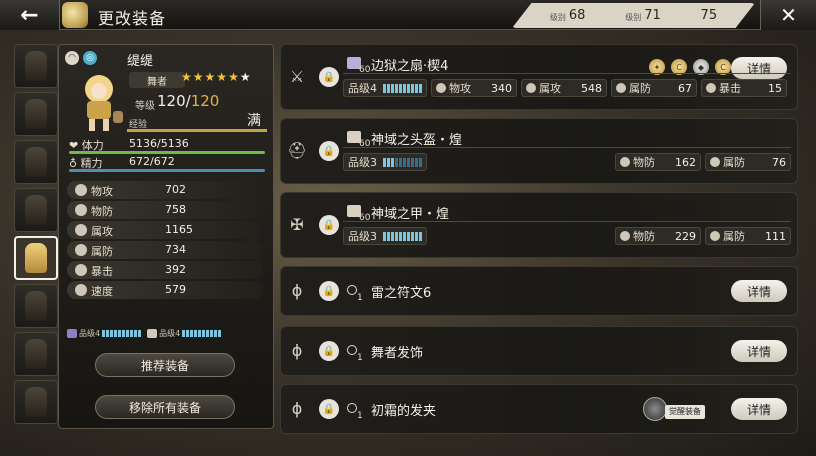 This screenshot has width=816, height=456. I want to click on stat-value: 734, so click(175, 249).